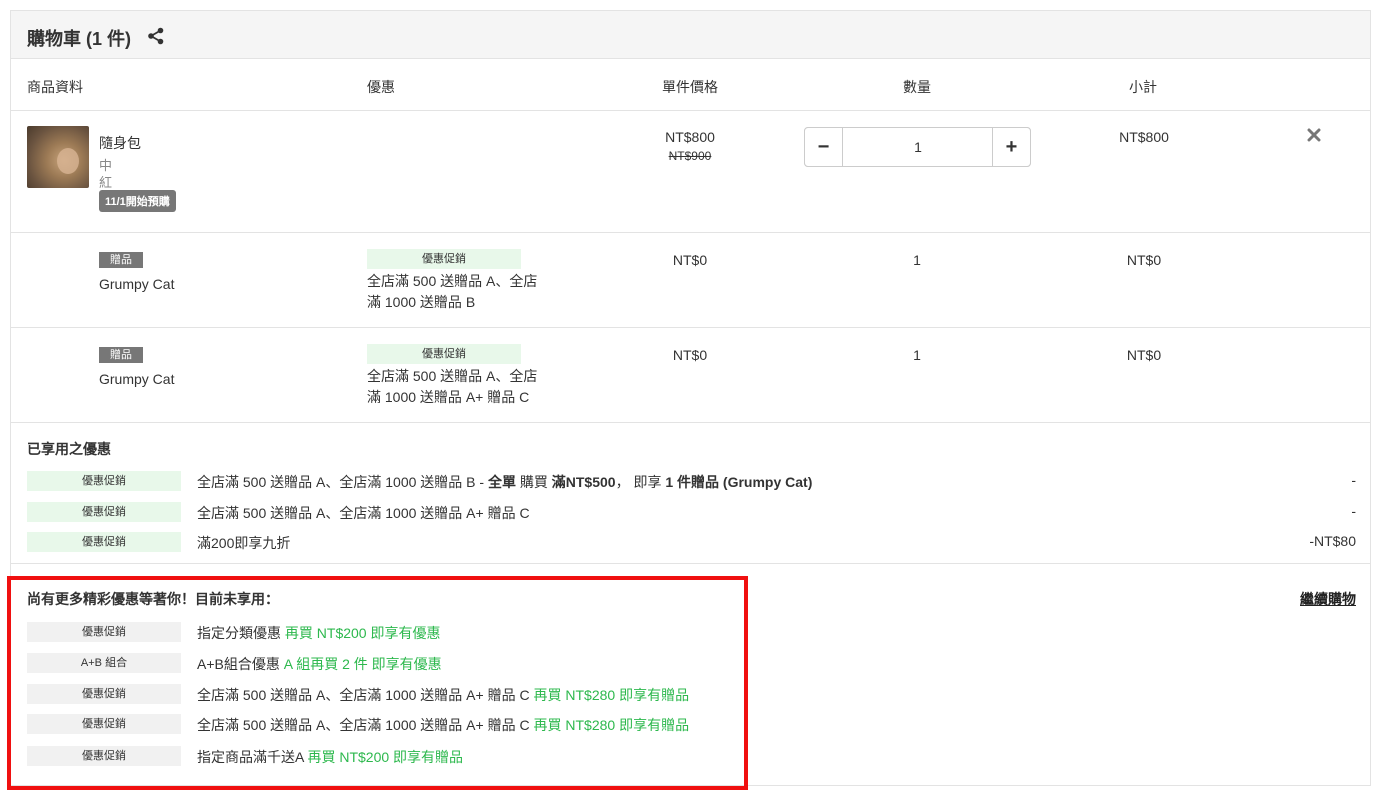 The height and width of the screenshot is (806, 1384). What do you see at coordinates (137, 201) in the screenshot?
I see `preorder-badge: 11/1開始預購` at bounding box center [137, 201].